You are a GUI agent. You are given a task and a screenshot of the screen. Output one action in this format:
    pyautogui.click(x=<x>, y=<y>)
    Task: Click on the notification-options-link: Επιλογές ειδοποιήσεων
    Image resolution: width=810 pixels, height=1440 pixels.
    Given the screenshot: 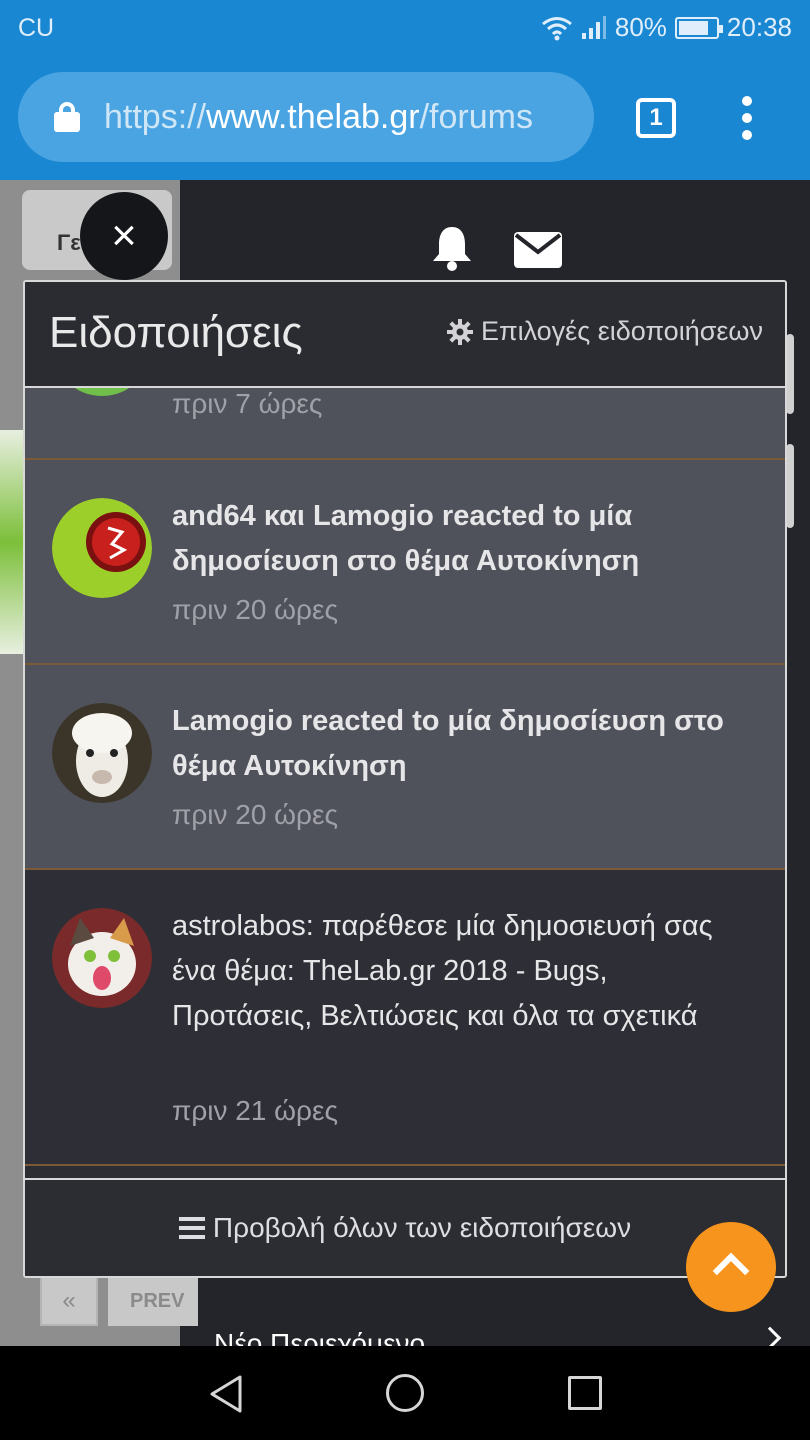 What is the action you would take?
    pyautogui.click(x=604, y=331)
    